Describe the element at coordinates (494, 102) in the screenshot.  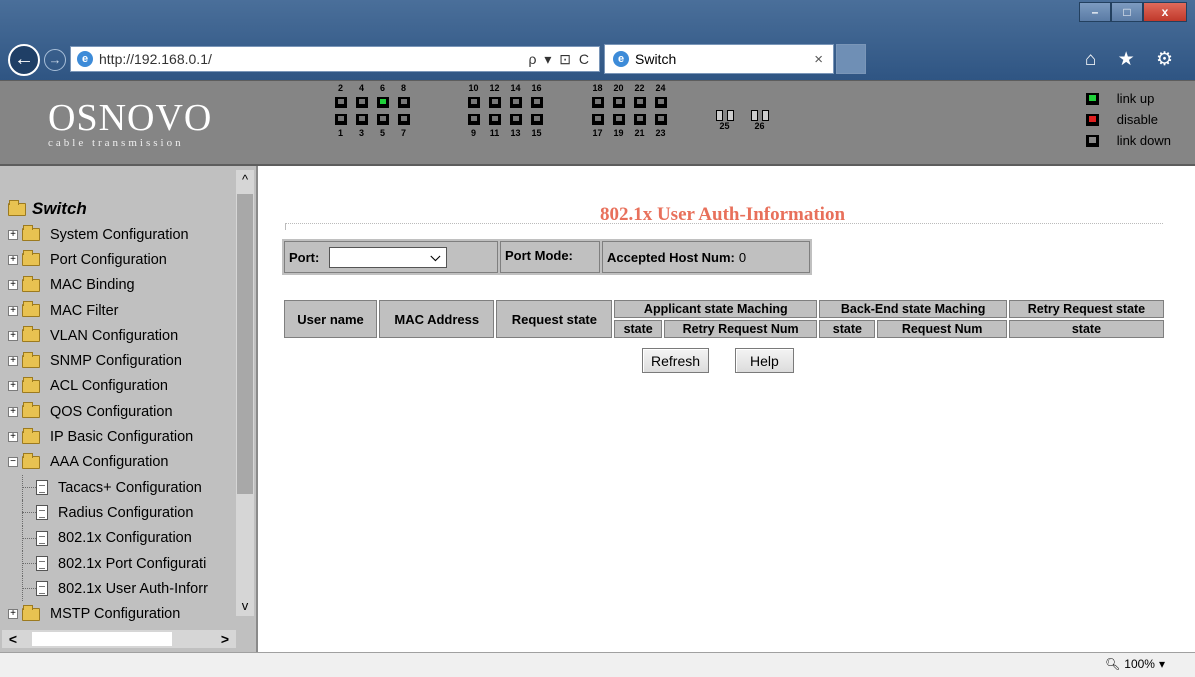
I see `port-12-icon` at that location.